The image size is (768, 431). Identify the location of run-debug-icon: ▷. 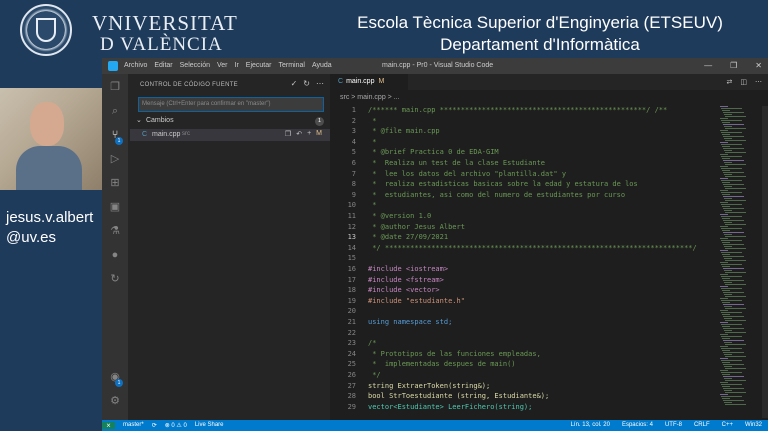
(115, 159).